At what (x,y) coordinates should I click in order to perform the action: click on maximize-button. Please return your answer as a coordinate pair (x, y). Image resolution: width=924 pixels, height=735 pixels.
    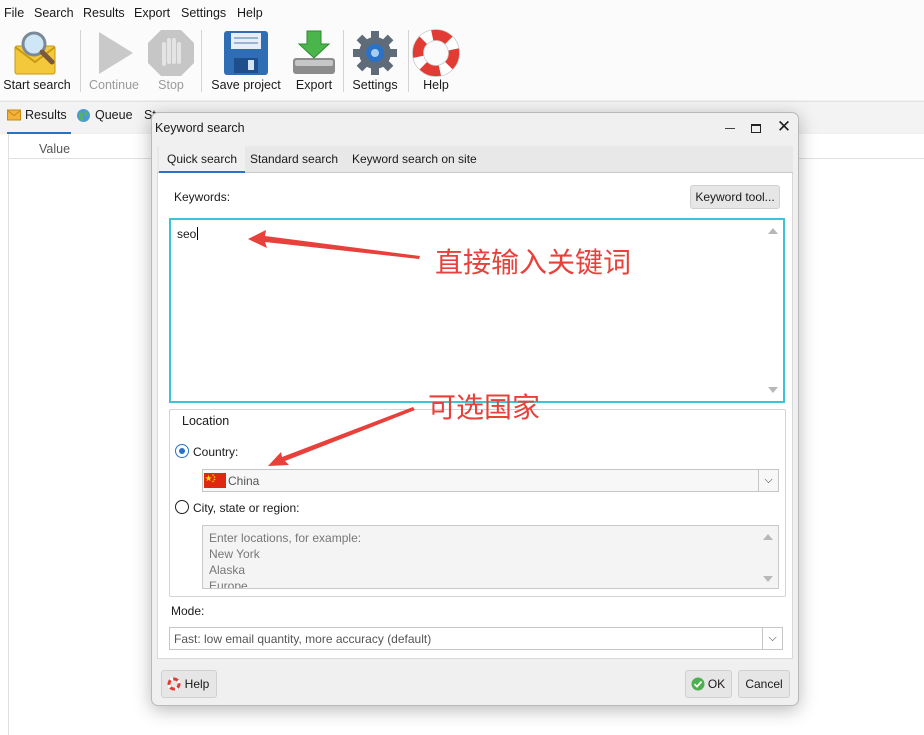
    Looking at the image, I should click on (756, 128).